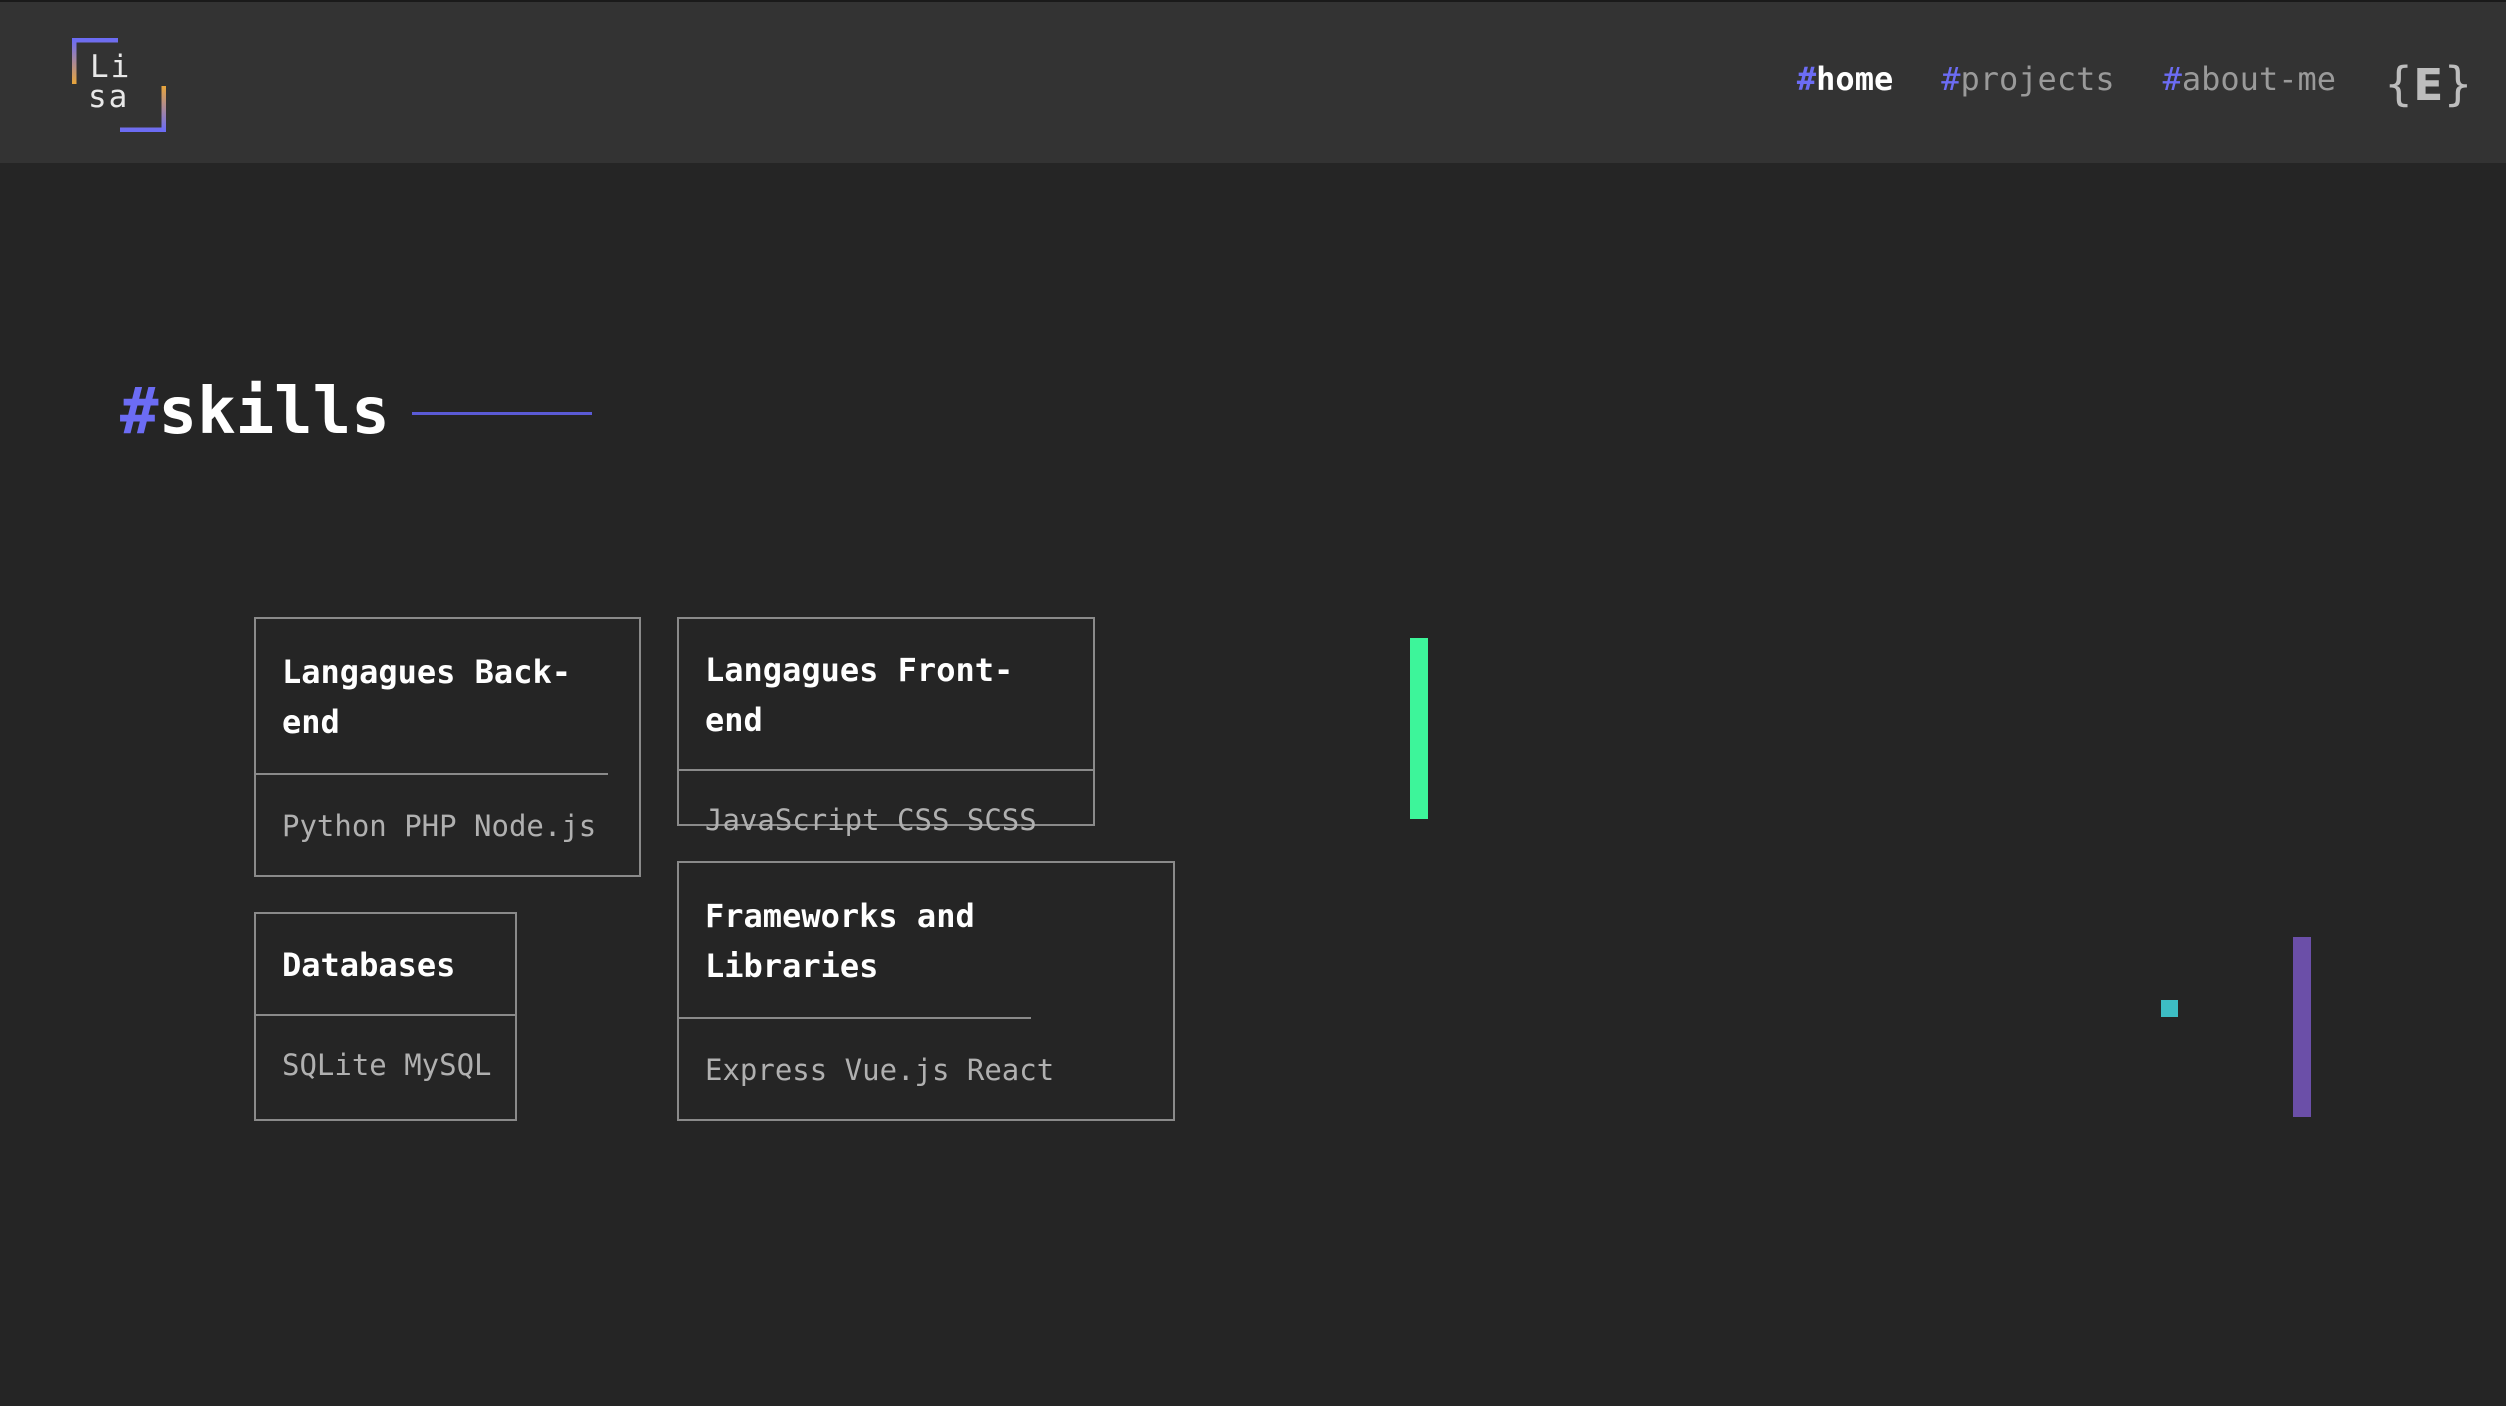  Describe the element at coordinates (439, 826) in the screenshot. I see `card-items: Python PHP Node.js` at that location.